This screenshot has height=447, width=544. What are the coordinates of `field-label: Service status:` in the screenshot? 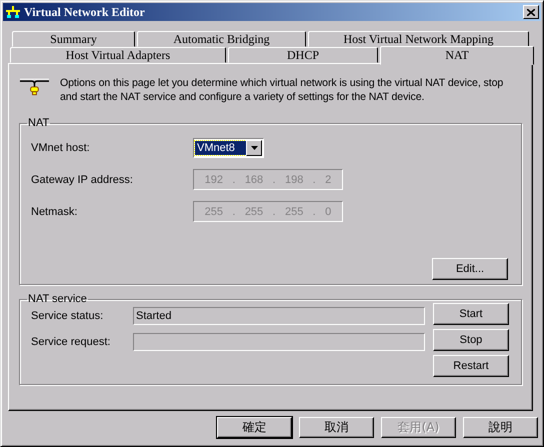 It's located at (67, 316).